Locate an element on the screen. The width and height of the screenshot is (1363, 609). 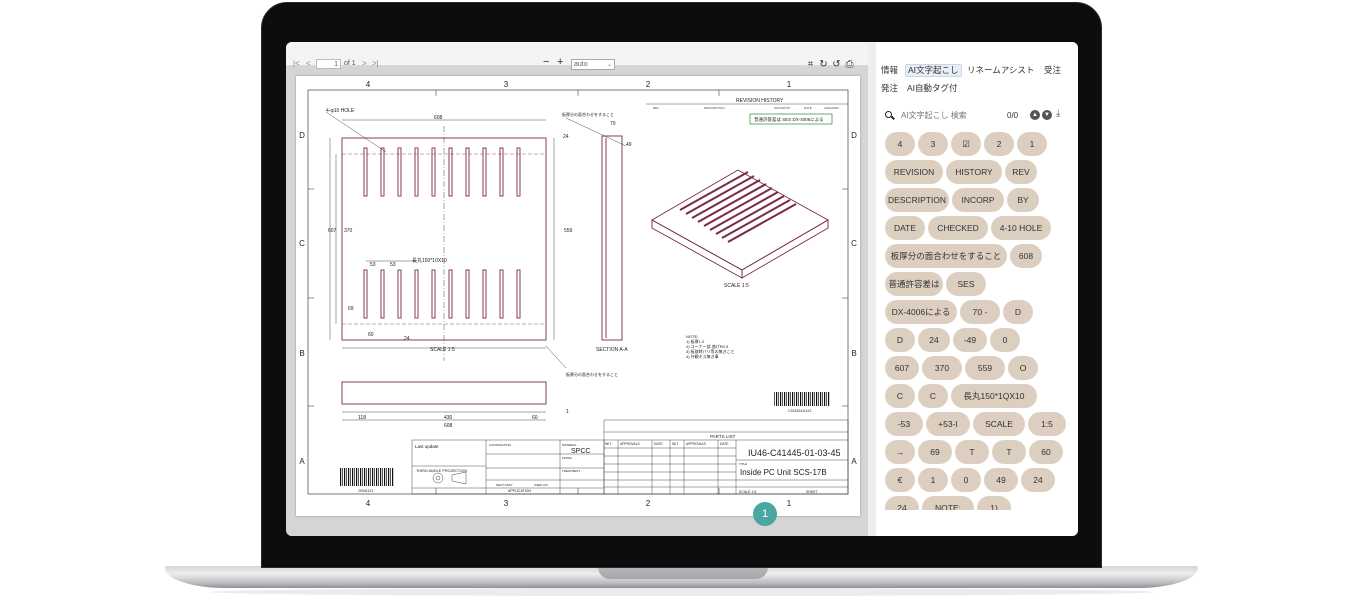
chip: SCALE is located at coordinates (999, 424).